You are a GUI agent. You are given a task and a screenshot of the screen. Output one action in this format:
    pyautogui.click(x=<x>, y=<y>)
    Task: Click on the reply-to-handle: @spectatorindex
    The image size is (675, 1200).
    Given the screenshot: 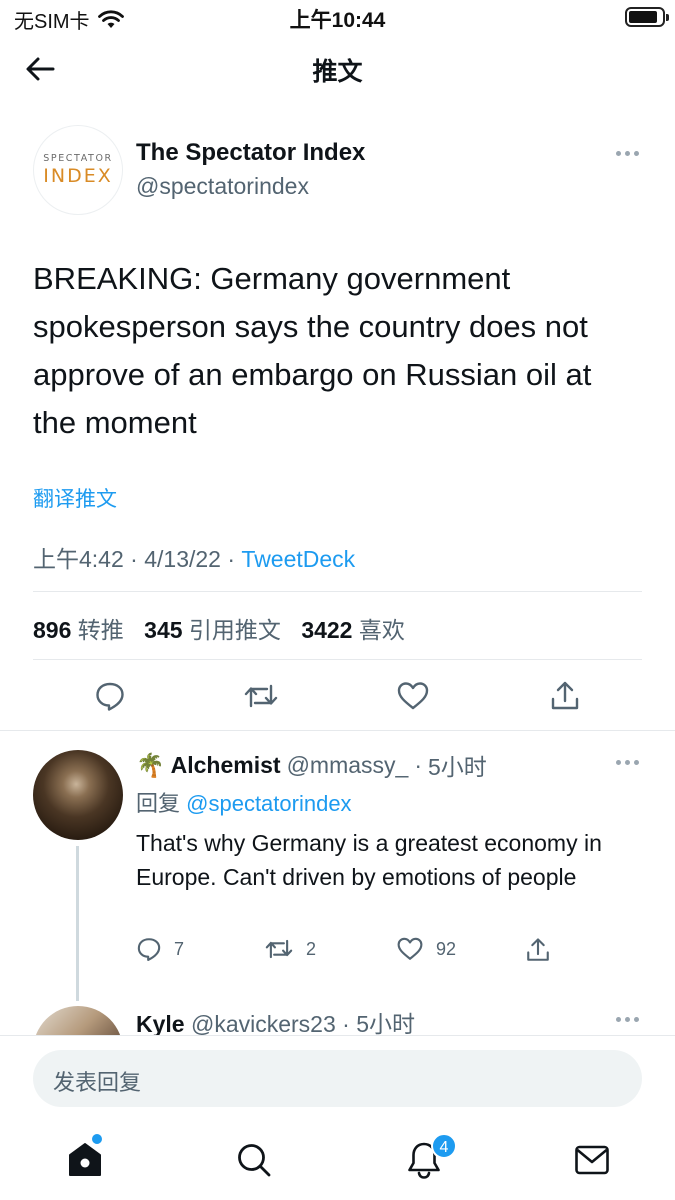 What is the action you would take?
    pyautogui.click(x=268, y=803)
    